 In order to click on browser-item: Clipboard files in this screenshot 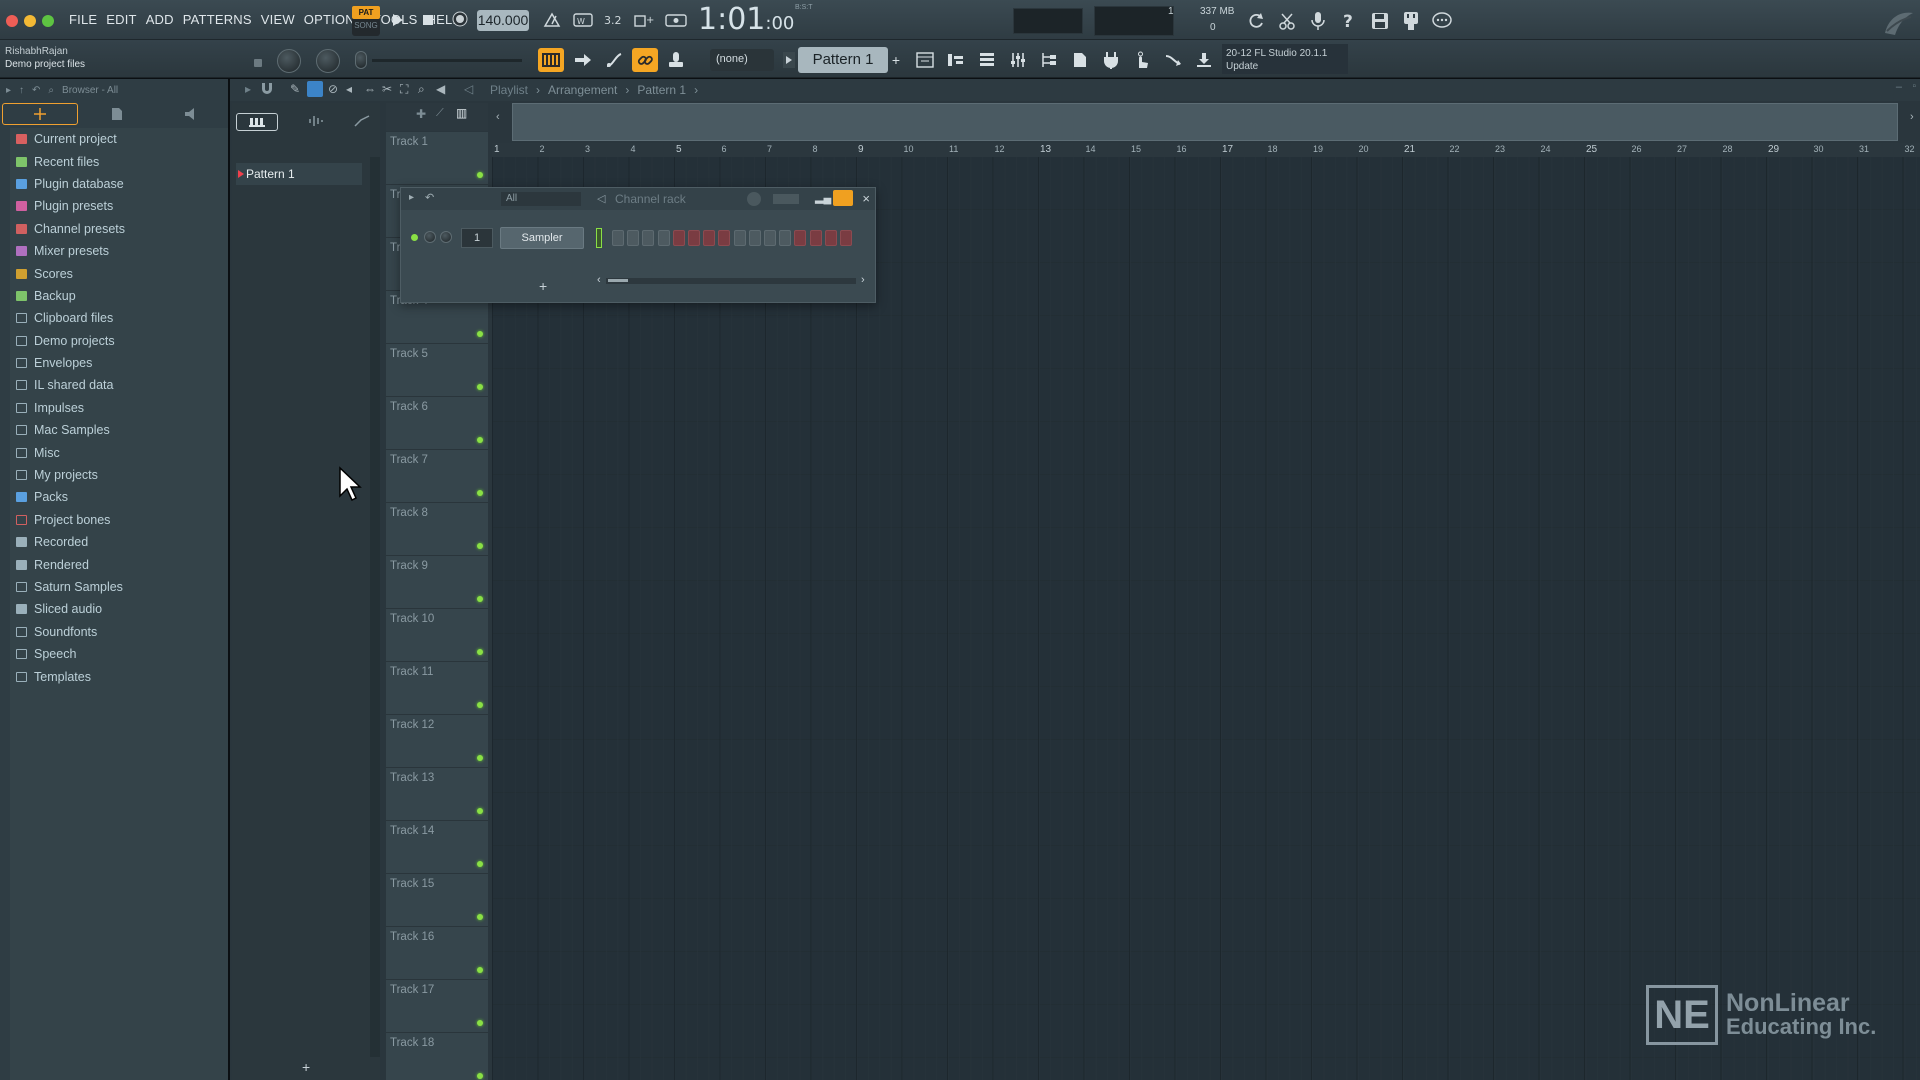, I will do `click(119, 318)`.